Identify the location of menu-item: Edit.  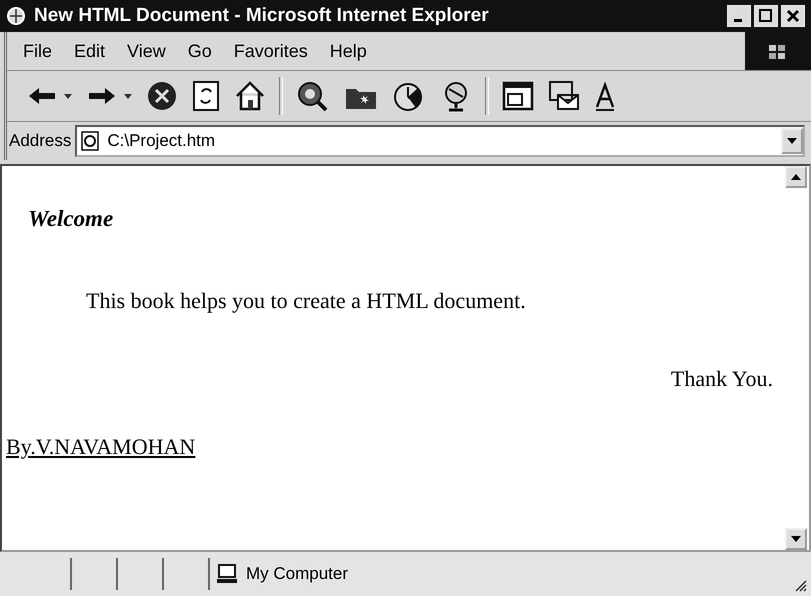
(90, 51).